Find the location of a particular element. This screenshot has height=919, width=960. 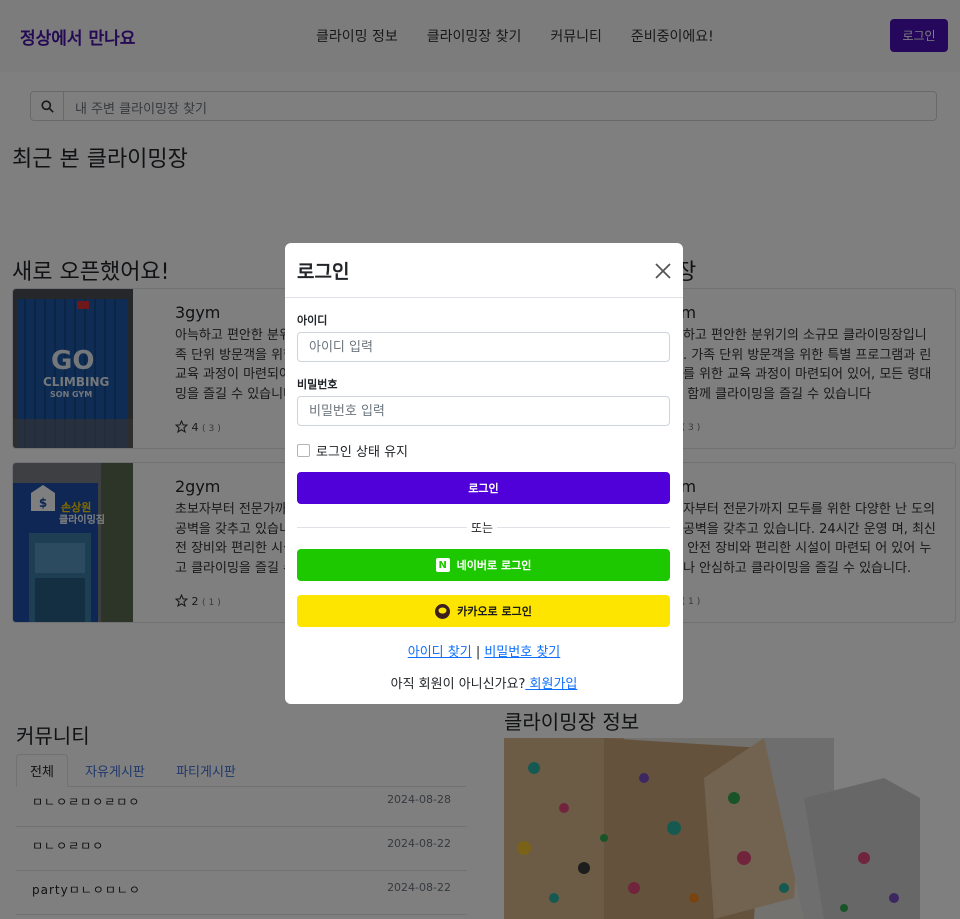

find-password-link: 비밀번호 찾기 is located at coordinates (522, 652).